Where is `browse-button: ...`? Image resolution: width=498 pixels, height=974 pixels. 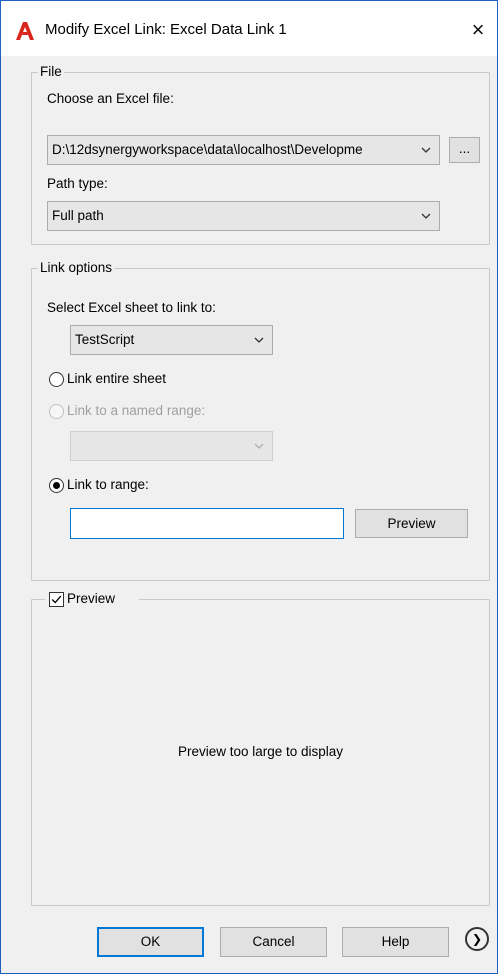 browse-button: ... is located at coordinates (464, 150).